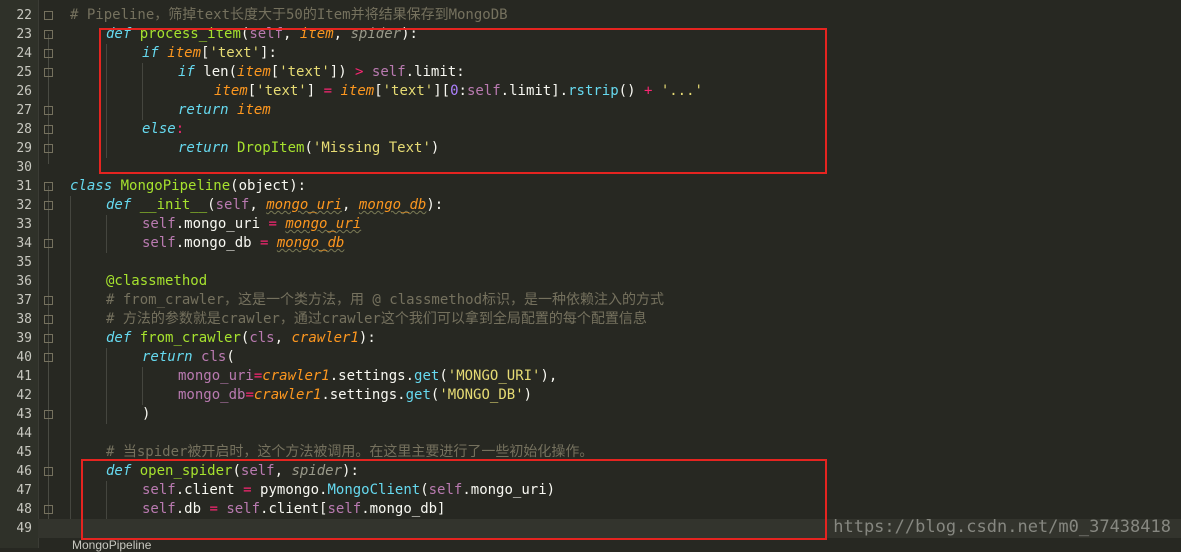 Image resolution: width=1181 pixels, height=552 pixels. Describe the element at coordinates (24, 319) in the screenshot. I see `line-number: 38` at that location.